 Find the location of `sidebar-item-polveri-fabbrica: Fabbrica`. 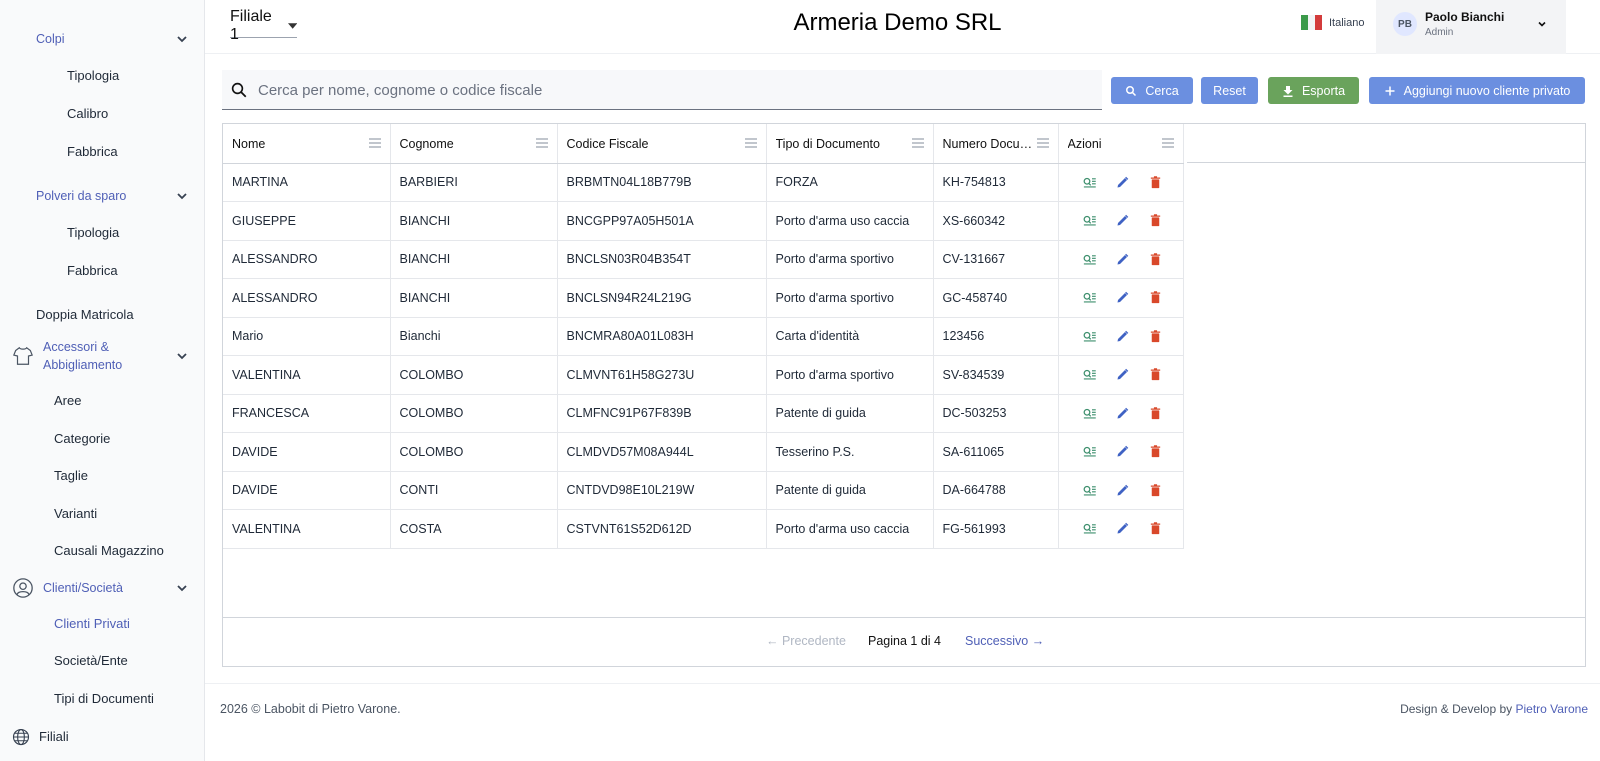

sidebar-item-polveri-fabbrica: Fabbrica is located at coordinates (102, 270).